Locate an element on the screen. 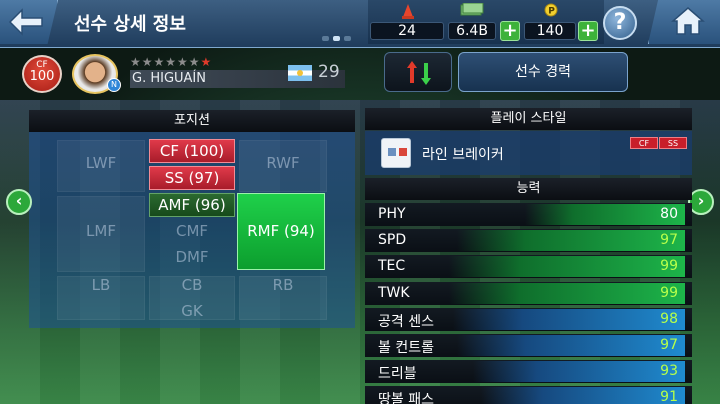 This screenshot has height=404, width=720. playstyle-name: 라인 브레이커 is located at coordinates (463, 155).